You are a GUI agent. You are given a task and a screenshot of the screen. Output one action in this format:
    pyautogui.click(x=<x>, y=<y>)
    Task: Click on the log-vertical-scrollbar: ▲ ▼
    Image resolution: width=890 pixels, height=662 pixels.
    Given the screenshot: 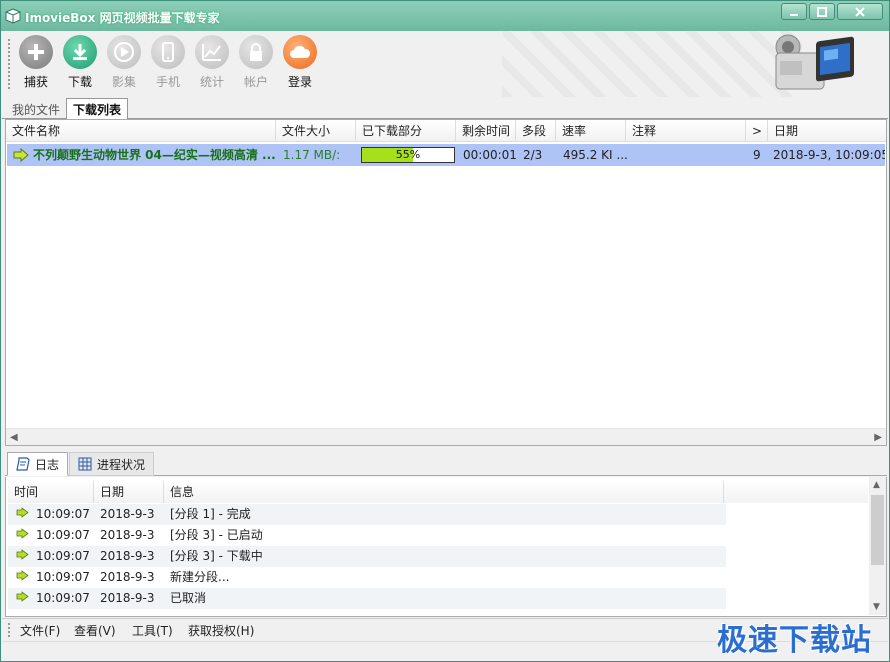 What is the action you would take?
    pyautogui.click(x=877, y=546)
    